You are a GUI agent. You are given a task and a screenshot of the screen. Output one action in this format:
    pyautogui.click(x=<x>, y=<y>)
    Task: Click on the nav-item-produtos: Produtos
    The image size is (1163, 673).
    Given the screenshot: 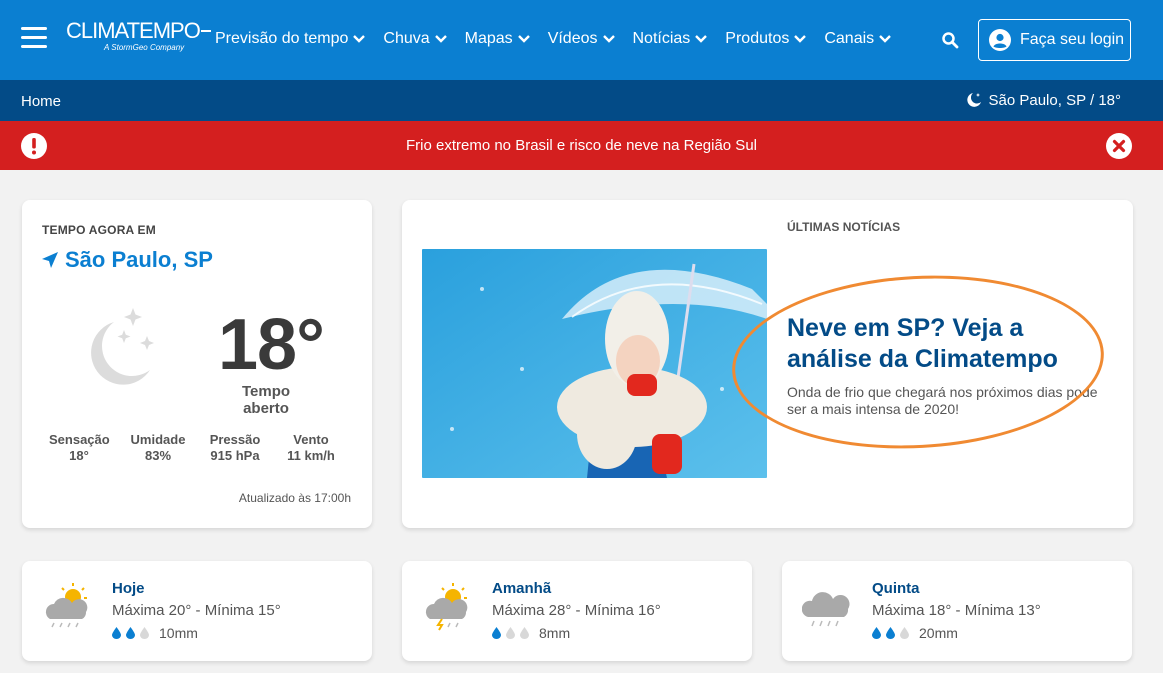 What is the action you would take?
    pyautogui.click(x=766, y=39)
    